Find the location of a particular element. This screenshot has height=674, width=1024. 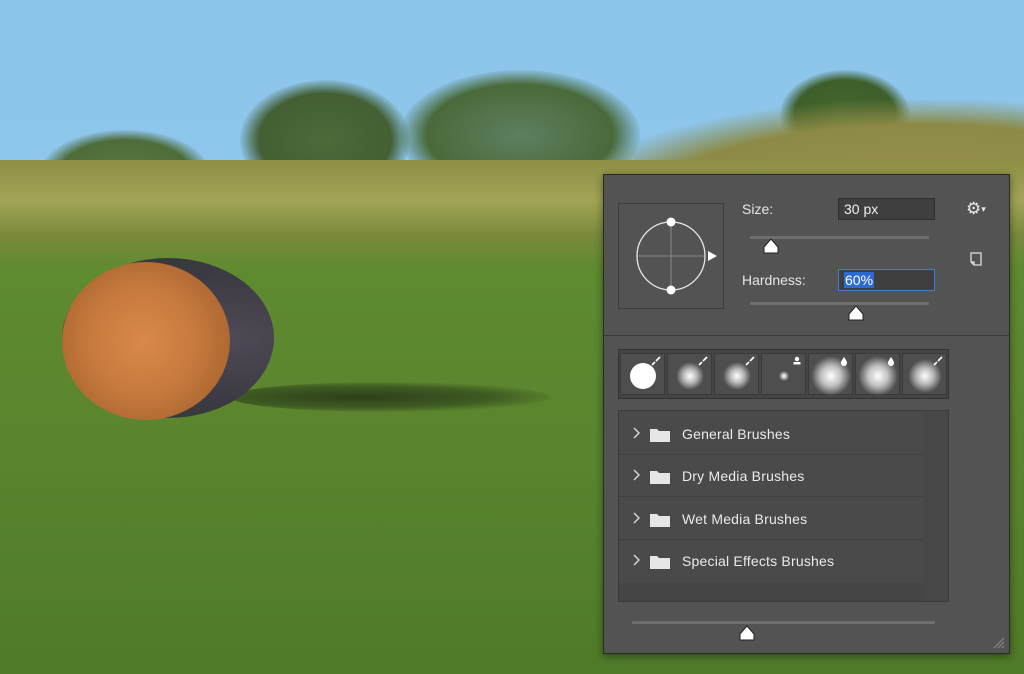

preview-size-slider-thumb is located at coordinates (747, 633).